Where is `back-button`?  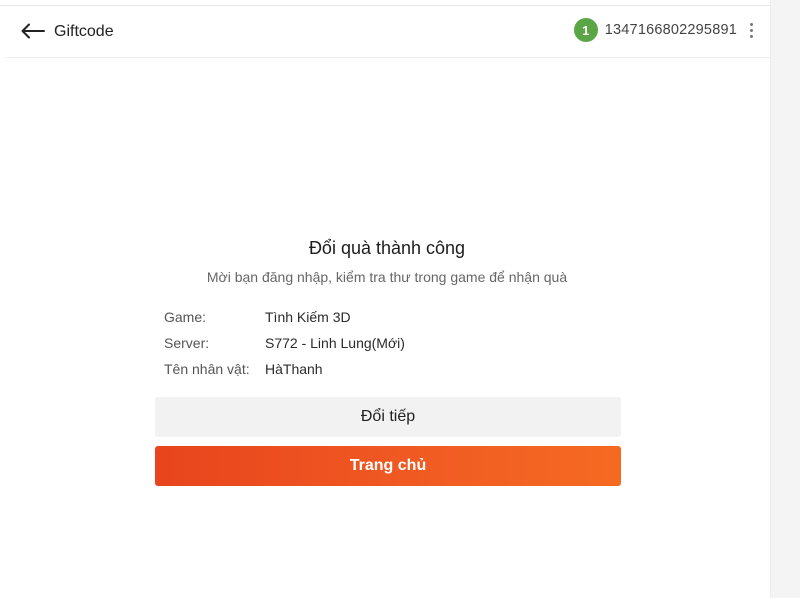 back-button is located at coordinates (33, 31).